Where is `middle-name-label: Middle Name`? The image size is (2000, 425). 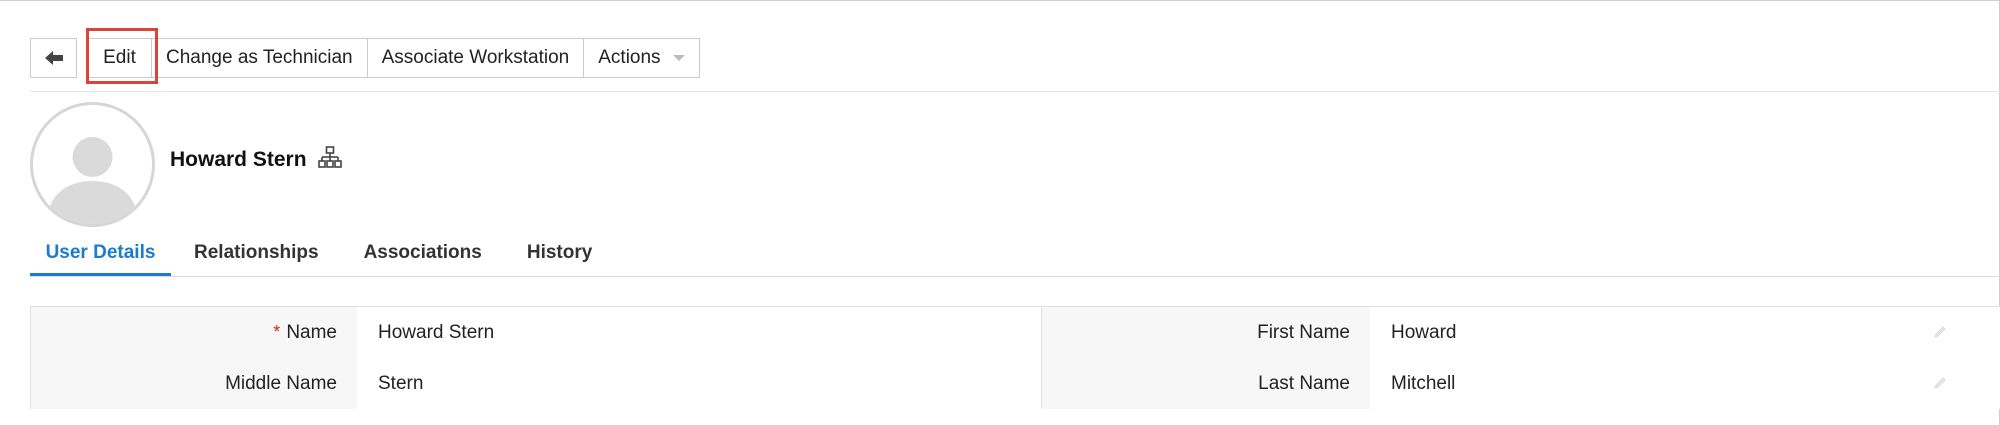 middle-name-label: Middle Name is located at coordinates (193, 383).